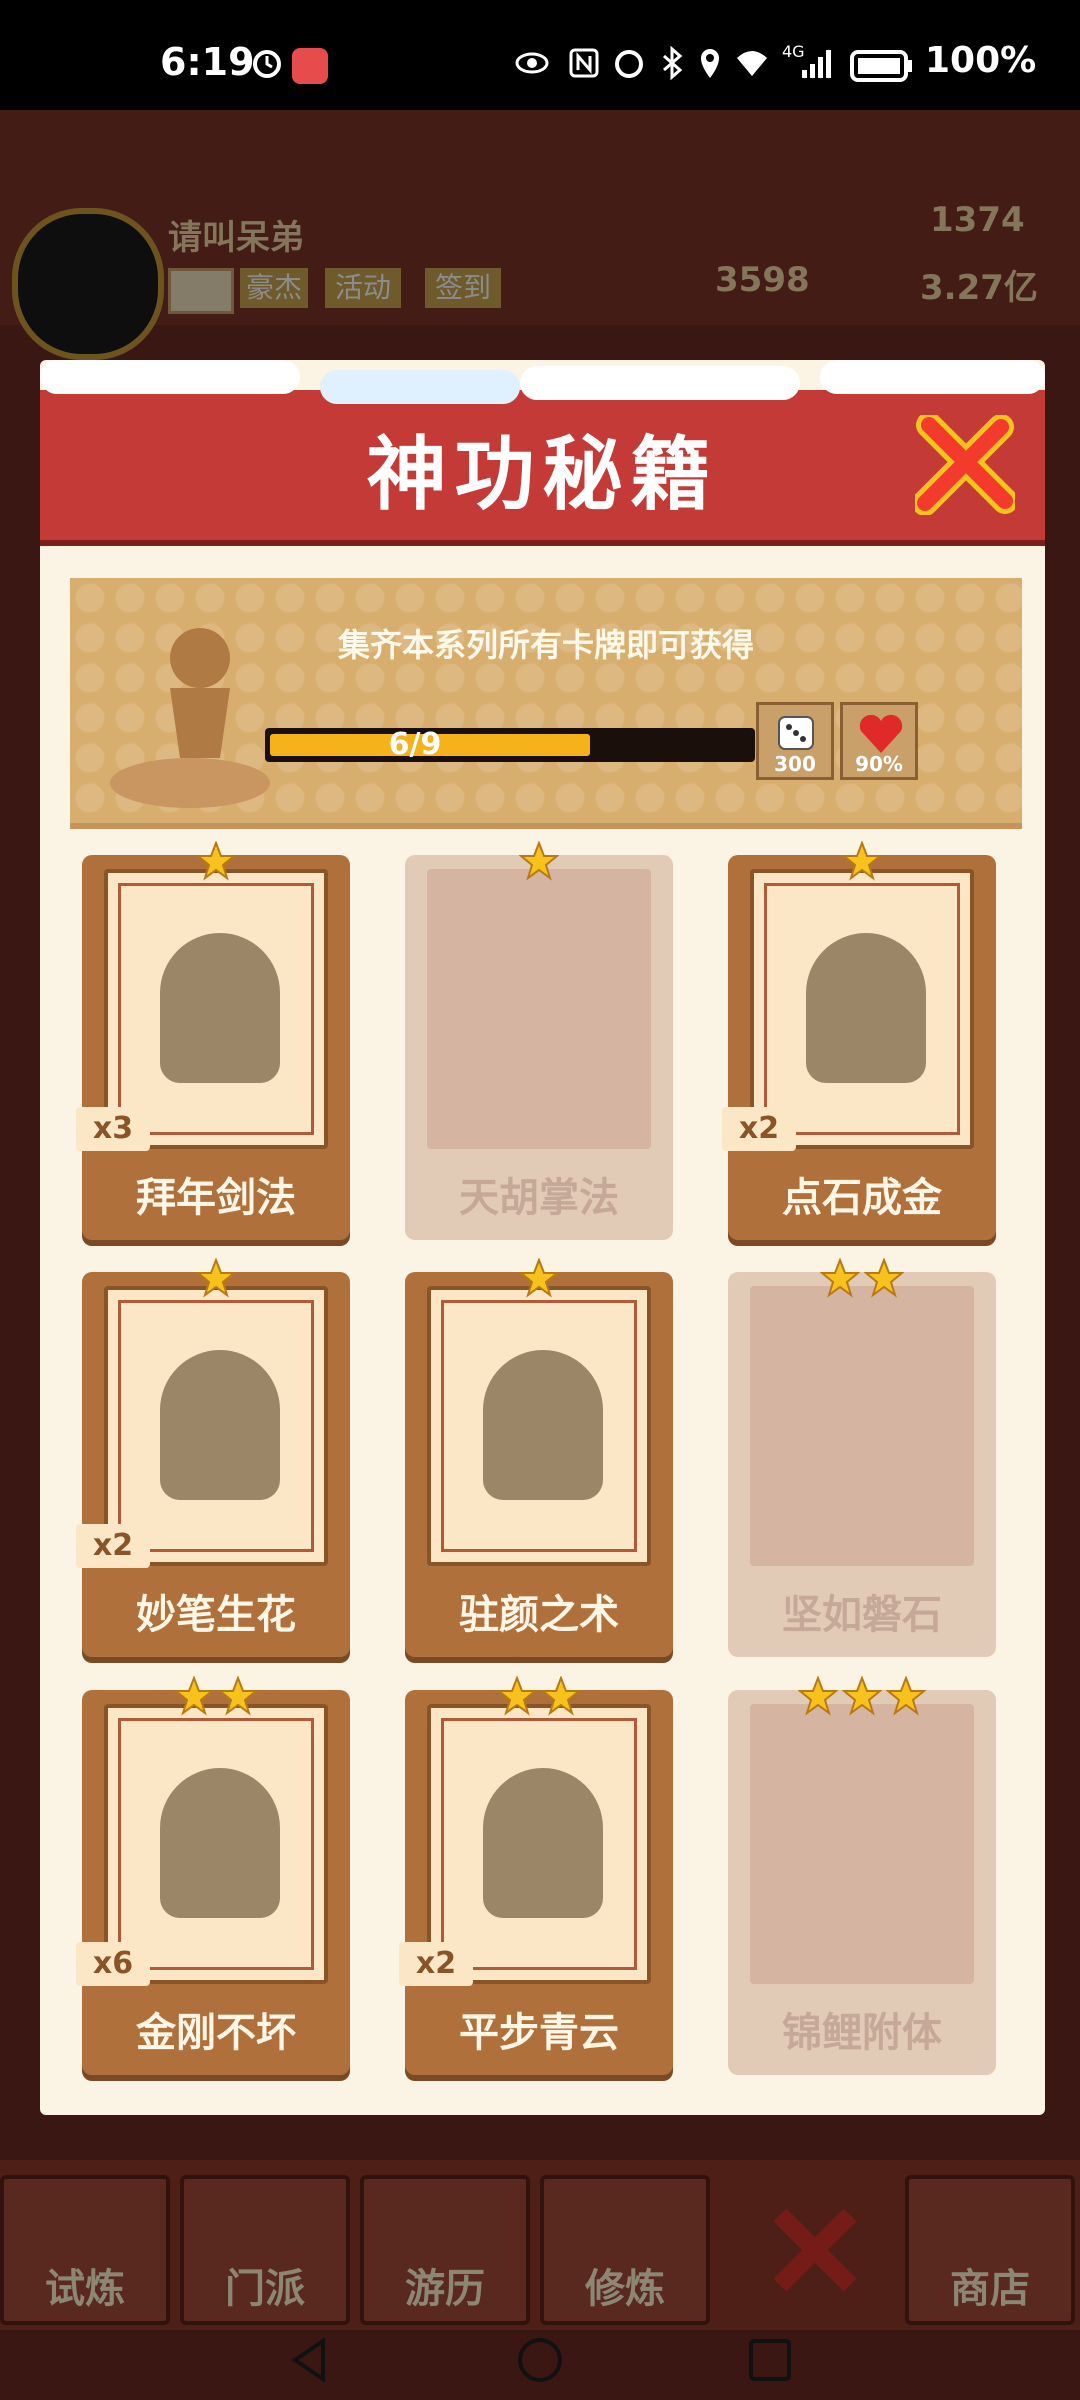 The height and width of the screenshot is (2400, 1080). What do you see at coordinates (543, 1843) in the screenshot?
I see `cloud-rider-icon` at bounding box center [543, 1843].